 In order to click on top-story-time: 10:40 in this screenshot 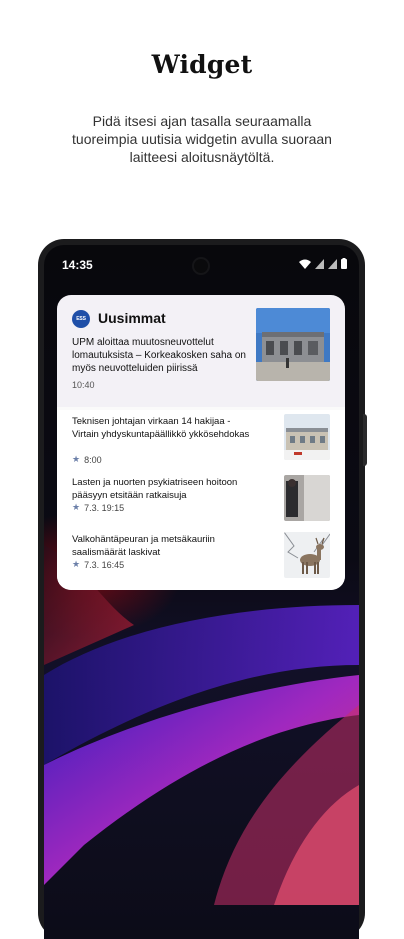, I will do `click(83, 385)`.